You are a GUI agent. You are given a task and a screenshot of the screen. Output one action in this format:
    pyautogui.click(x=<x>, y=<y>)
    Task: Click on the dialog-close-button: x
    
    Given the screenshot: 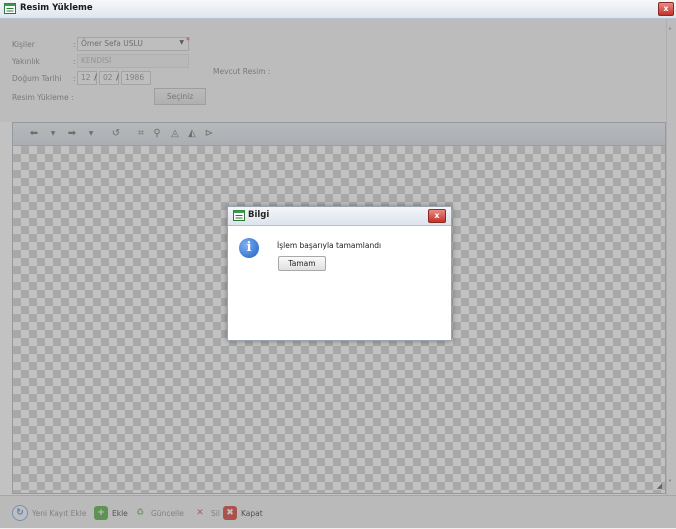 What is the action you would take?
    pyautogui.click(x=437, y=216)
    